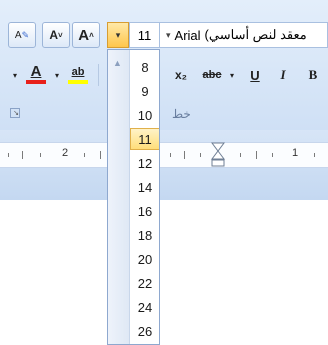 Image resolution: width=328 pixels, height=345 pixels. What do you see at coordinates (144, 187) in the screenshot?
I see `font-size-option: 14` at bounding box center [144, 187].